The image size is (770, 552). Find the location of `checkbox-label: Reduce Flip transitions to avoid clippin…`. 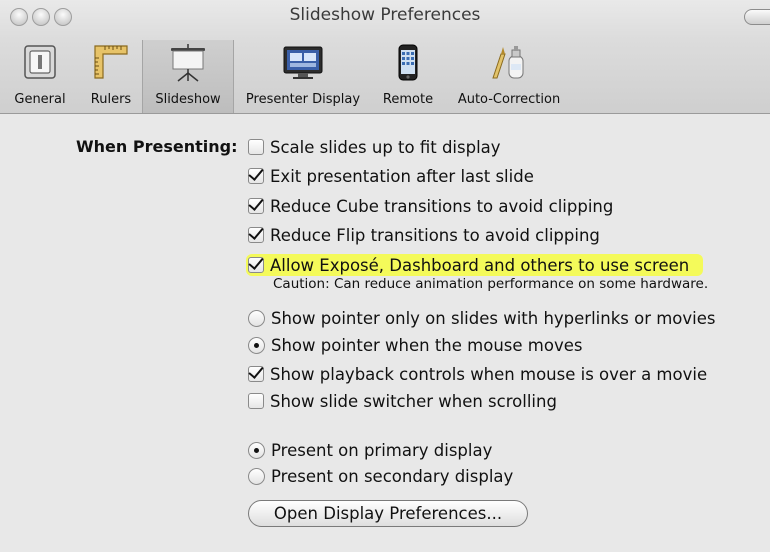

checkbox-label: Reduce Flip transitions to avoid clippin… is located at coordinates (435, 235).